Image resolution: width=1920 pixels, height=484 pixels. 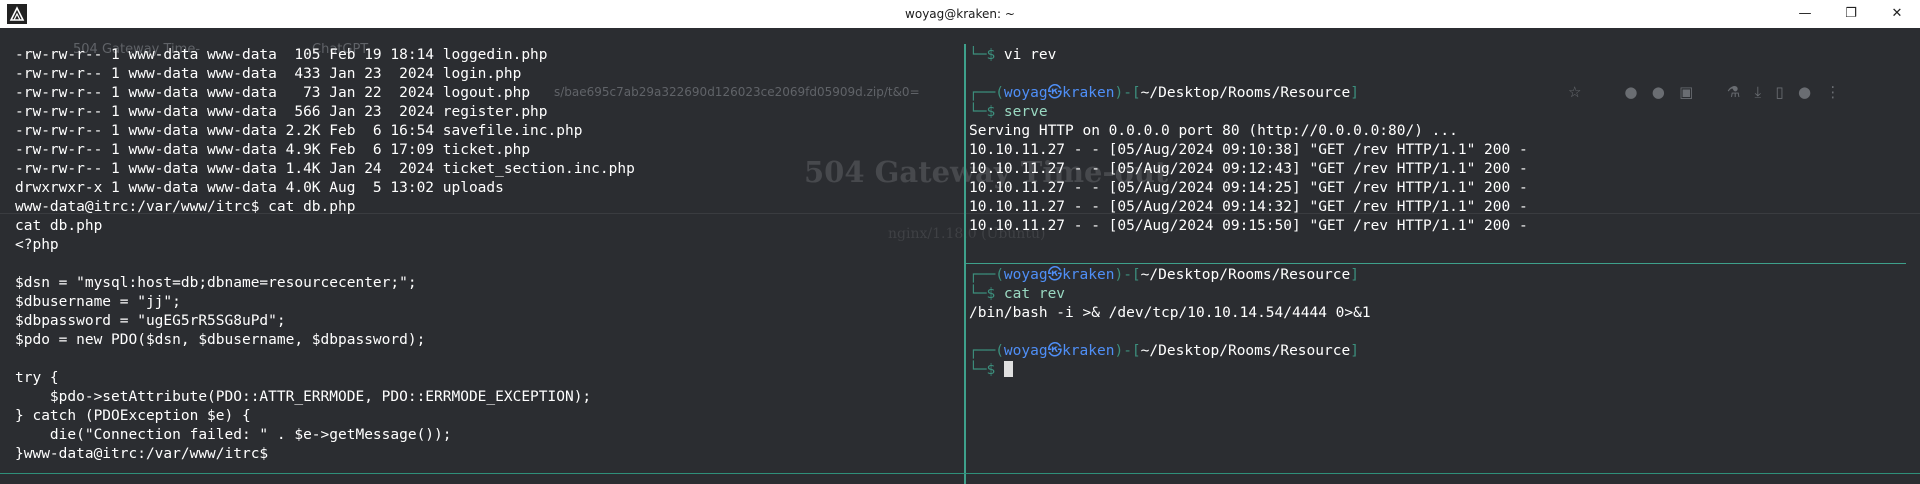 What do you see at coordinates (1008, 369) in the screenshot?
I see `text-cursor` at bounding box center [1008, 369].